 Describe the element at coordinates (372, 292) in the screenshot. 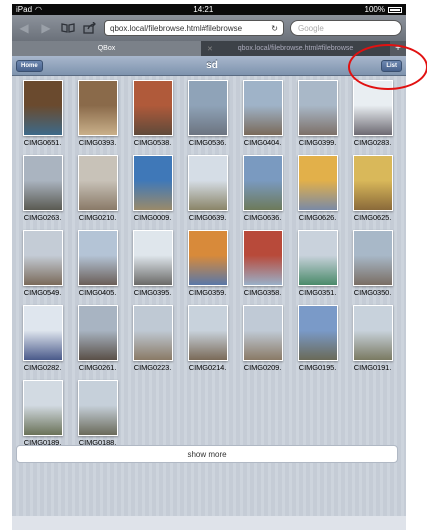

I see `photo-caption: CIMG0350.` at that location.